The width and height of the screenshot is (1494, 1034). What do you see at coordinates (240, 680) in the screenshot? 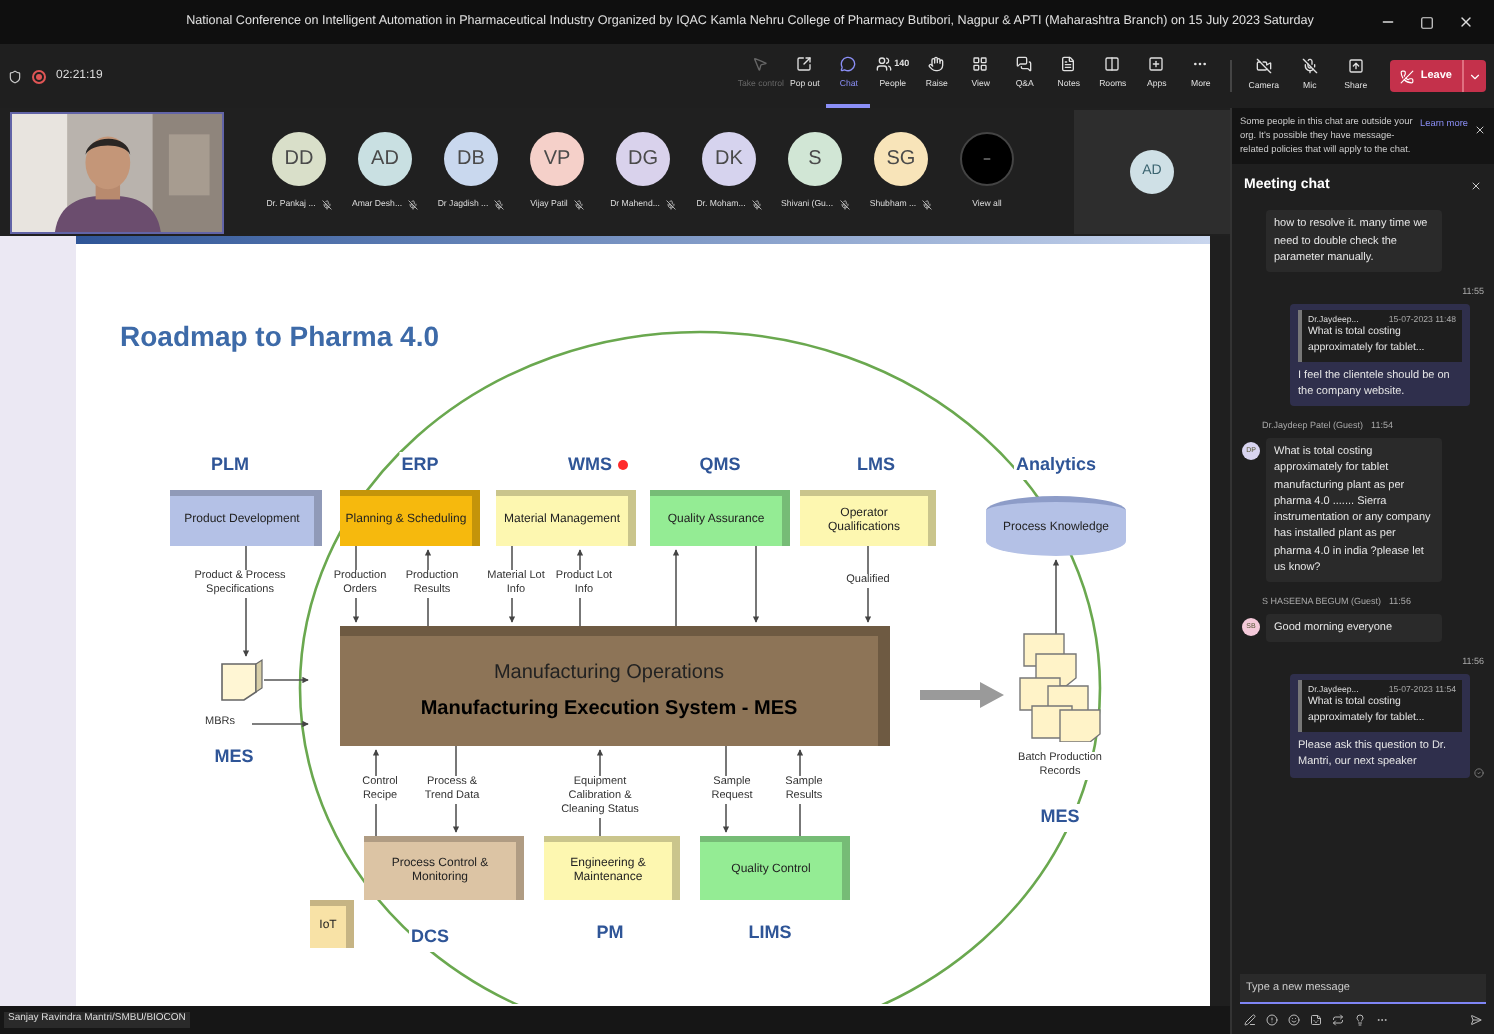
I see `document-icon` at bounding box center [240, 680].